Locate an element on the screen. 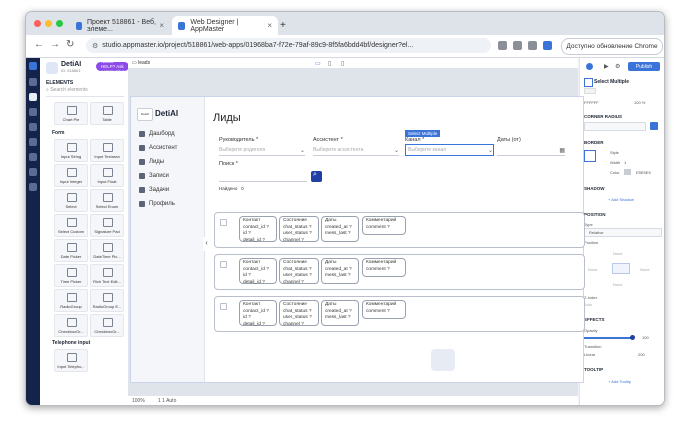 The width and height of the screenshot is (690, 438). pages-icon is located at coordinates (33, 112).